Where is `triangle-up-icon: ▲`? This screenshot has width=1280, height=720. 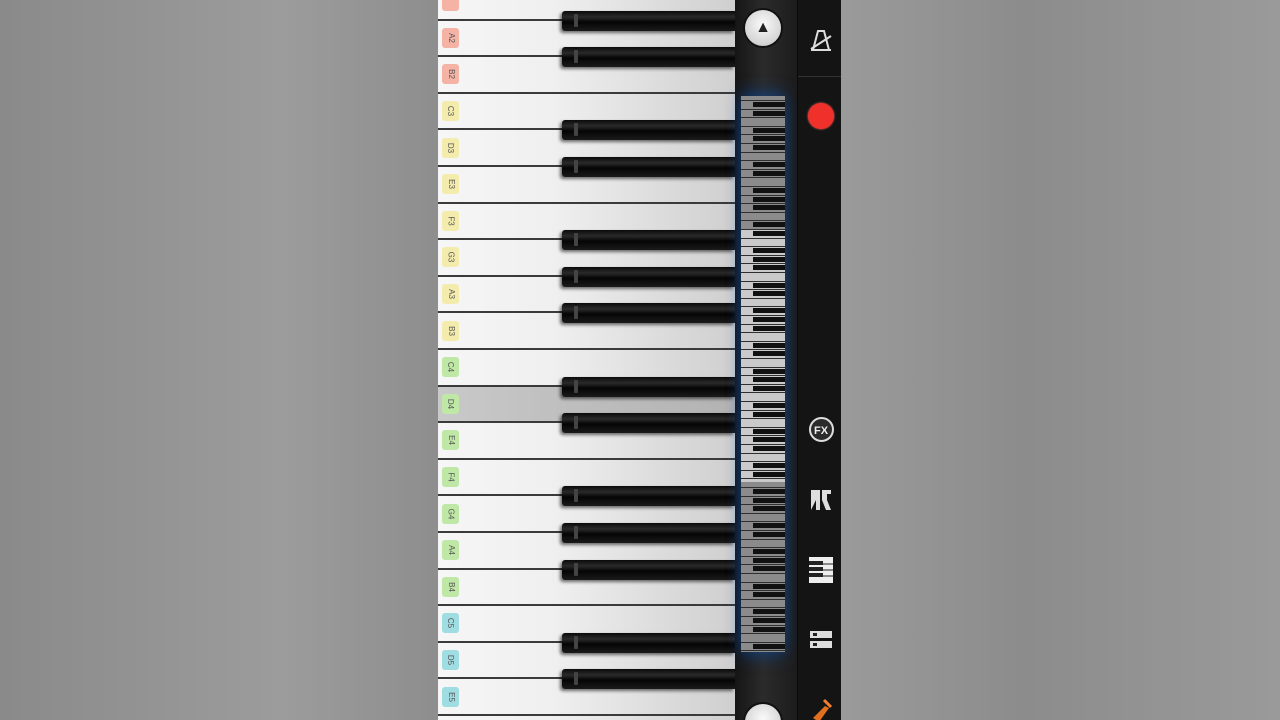
triangle-up-icon: ▲ is located at coordinates (763, 27).